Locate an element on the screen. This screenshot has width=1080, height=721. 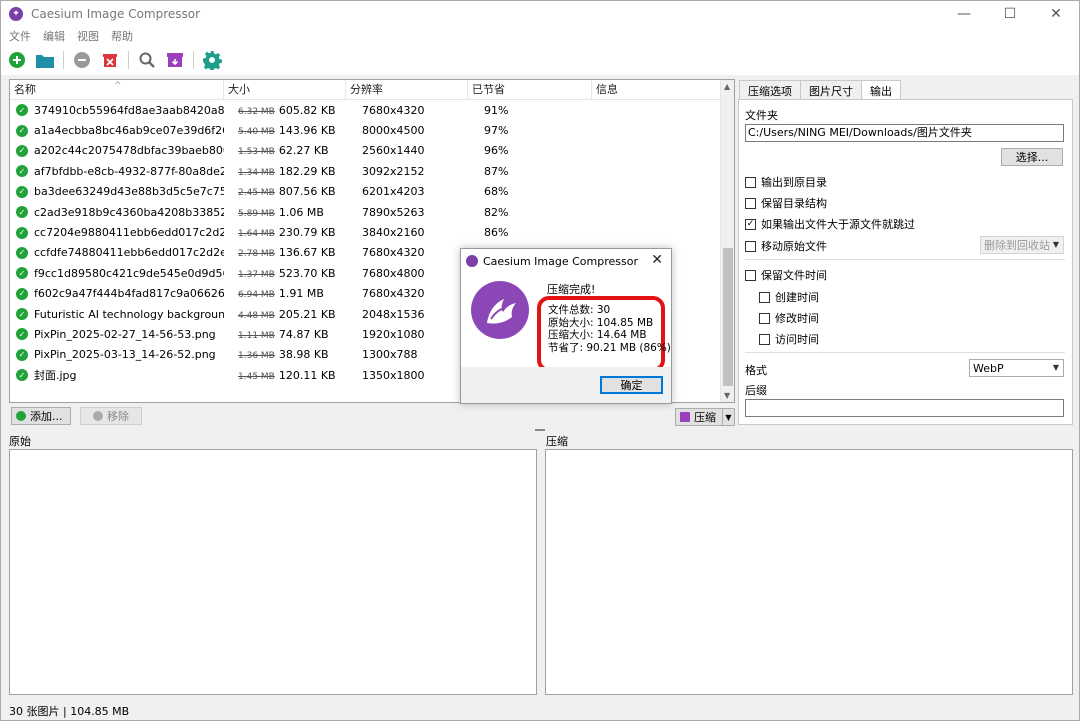
compress-button: 压缩 ▼ is located at coordinates (705, 417).